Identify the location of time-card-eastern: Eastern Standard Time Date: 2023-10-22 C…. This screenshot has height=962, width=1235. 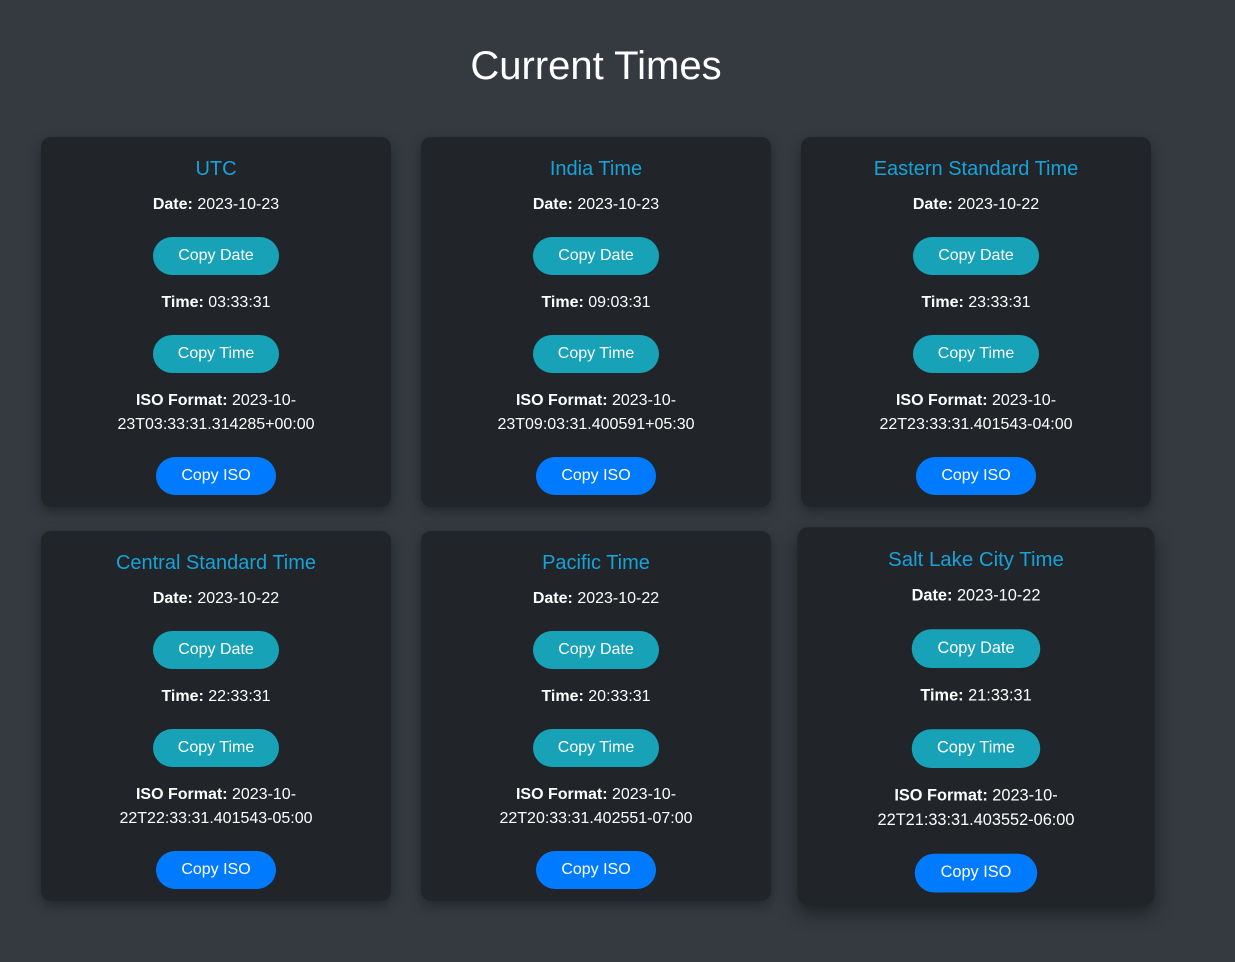
(976, 322).